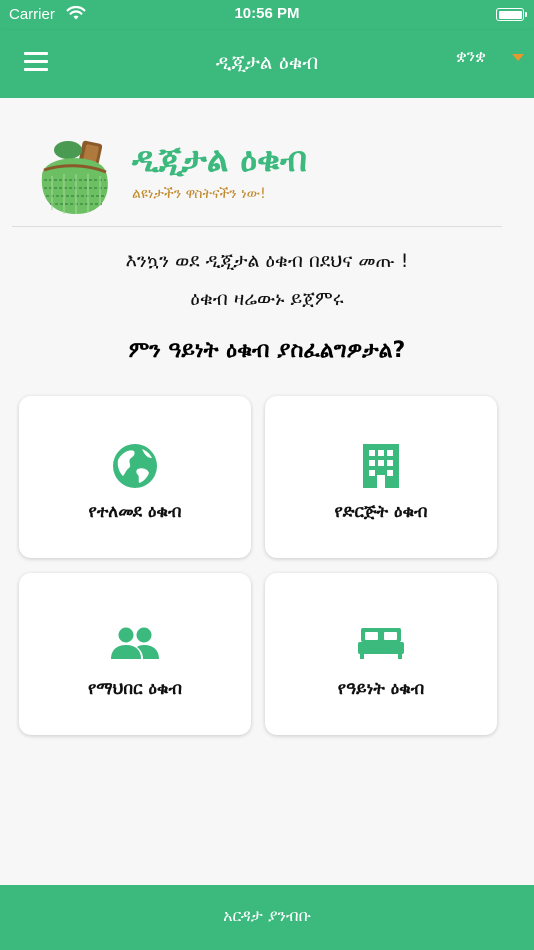 This screenshot has height=950, width=534. I want to click on brand-title: ዲጂታል ዕቁብ, so click(220, 160).